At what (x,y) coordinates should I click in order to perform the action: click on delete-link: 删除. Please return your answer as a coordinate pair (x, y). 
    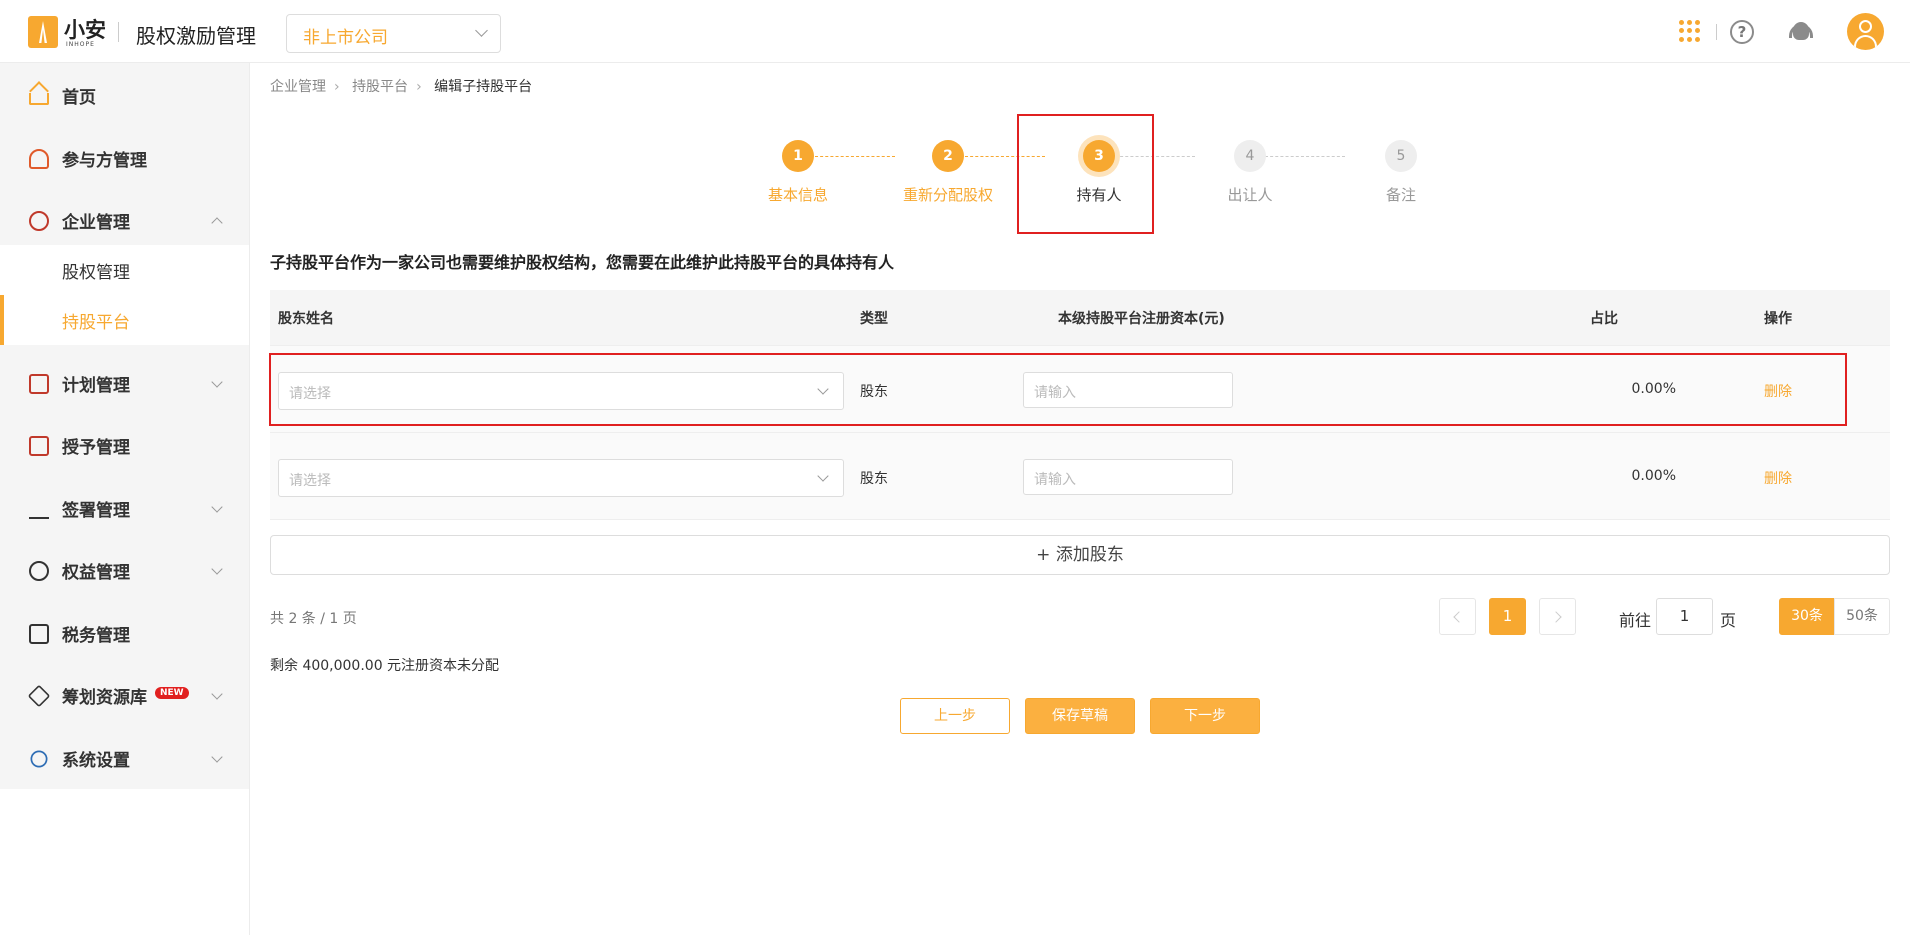
    Looking at the image, I should click on (1778, 478).